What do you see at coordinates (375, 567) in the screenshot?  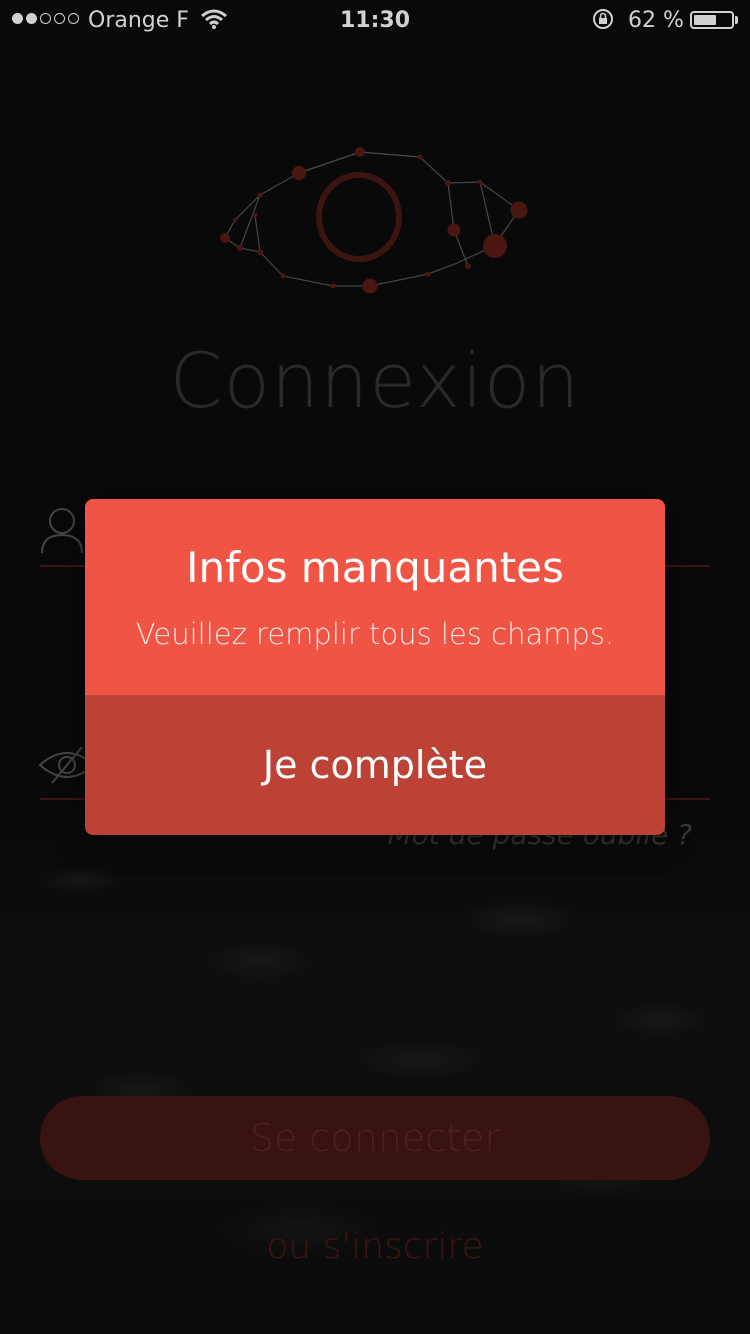 I see `alert-title: Infos manquantes` at bounding box center [375, 567].